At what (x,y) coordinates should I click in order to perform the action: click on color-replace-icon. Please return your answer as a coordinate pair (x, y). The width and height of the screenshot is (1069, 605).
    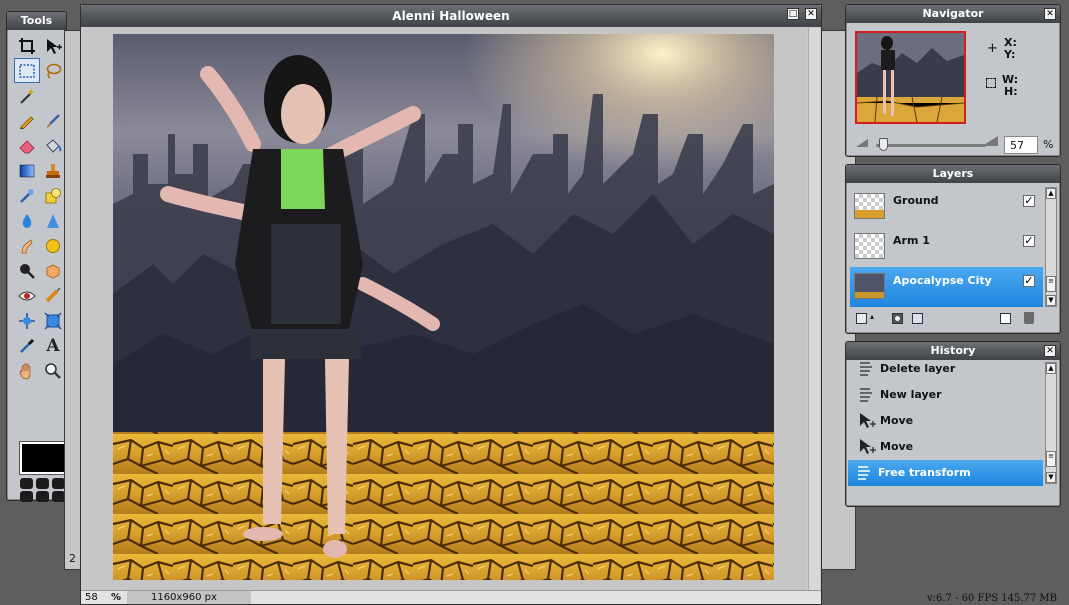
    Looking at the image, I should click on (27, 195).